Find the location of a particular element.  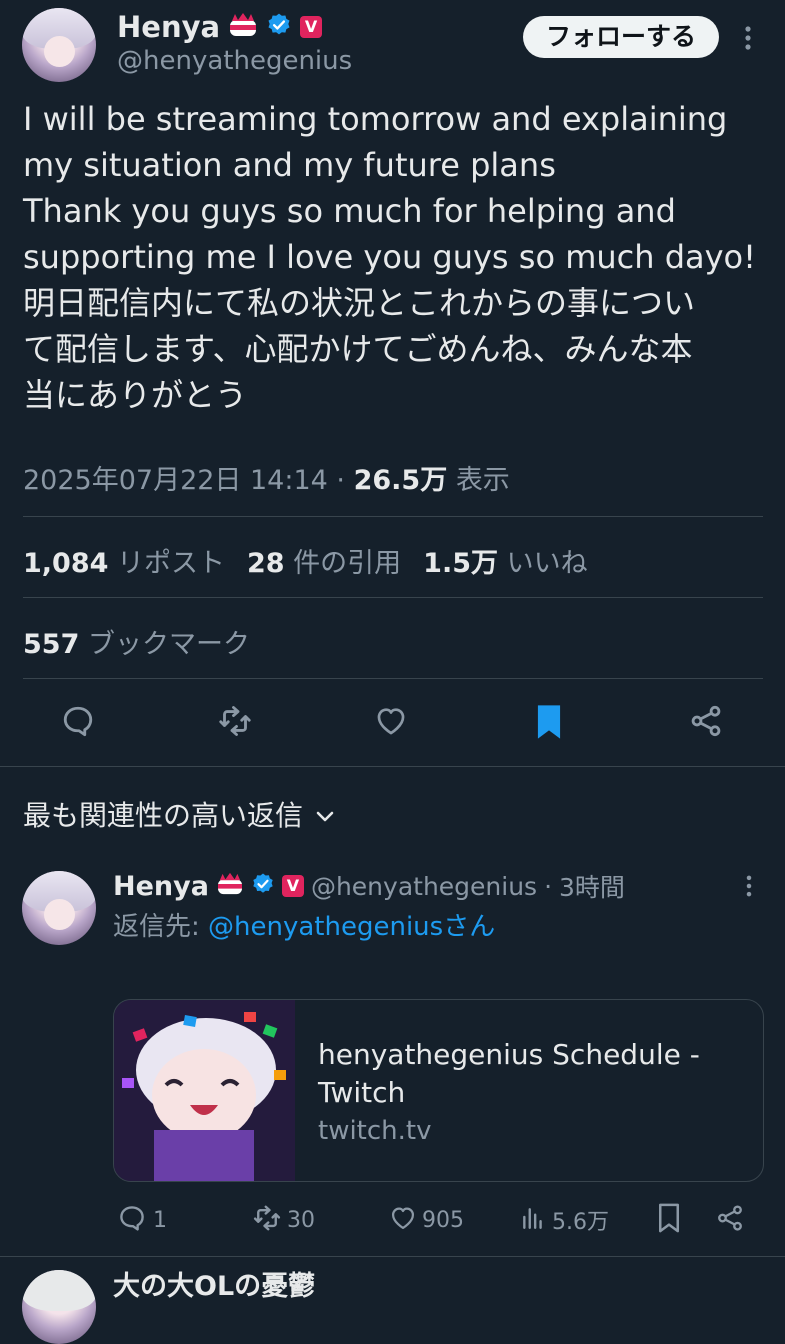

next-reply-author-name: 大の大OLの憂鬱 is located at coordinates (214, 1283).